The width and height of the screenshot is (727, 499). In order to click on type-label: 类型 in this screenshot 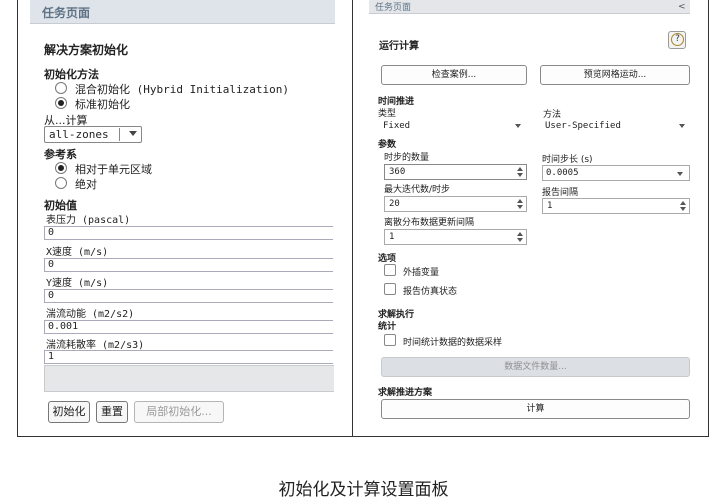, I will do `click(387, 114)`.